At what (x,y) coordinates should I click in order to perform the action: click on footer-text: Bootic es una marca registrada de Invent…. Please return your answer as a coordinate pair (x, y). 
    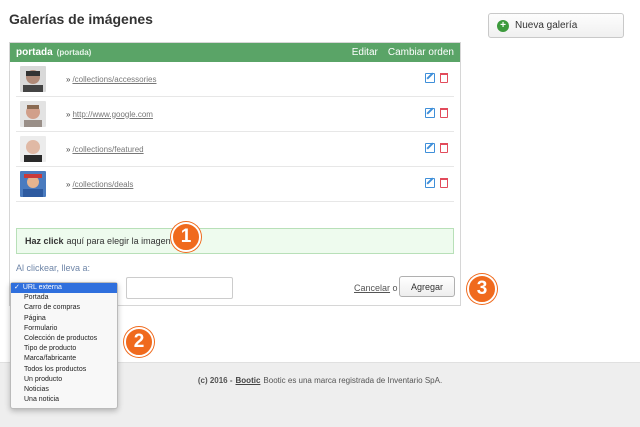
    Looking at the image, I should click on (353, 380).